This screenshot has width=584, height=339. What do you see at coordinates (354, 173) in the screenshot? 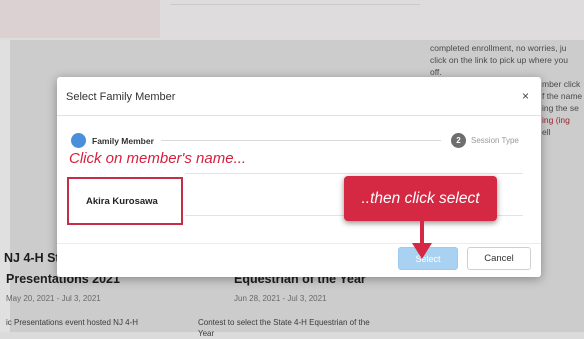
I see `member-list-divider` at bounding box center [354, 173].